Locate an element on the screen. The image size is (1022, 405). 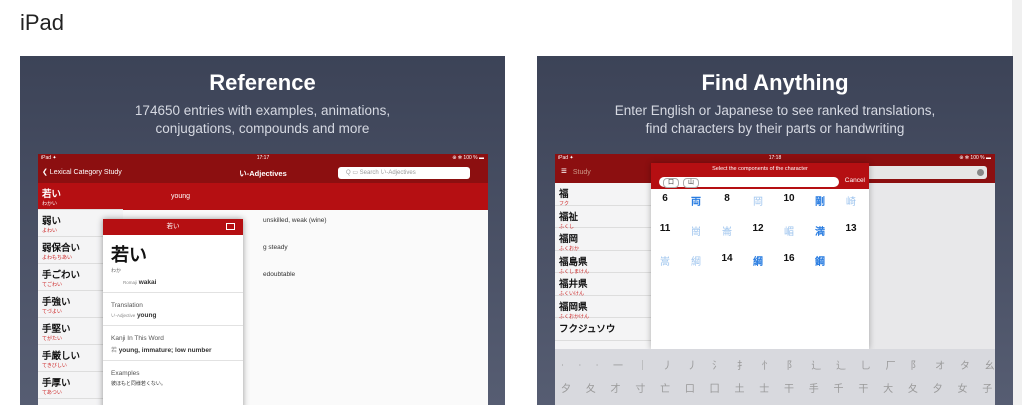
item-reading: わかい is located at coordinates (50, 204).